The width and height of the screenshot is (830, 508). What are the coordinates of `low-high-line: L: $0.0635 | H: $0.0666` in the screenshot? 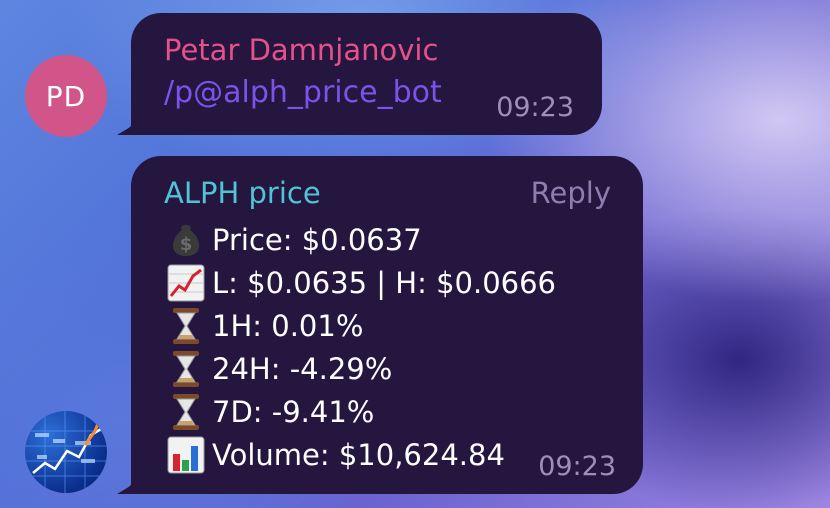 It's located at (360, 282).